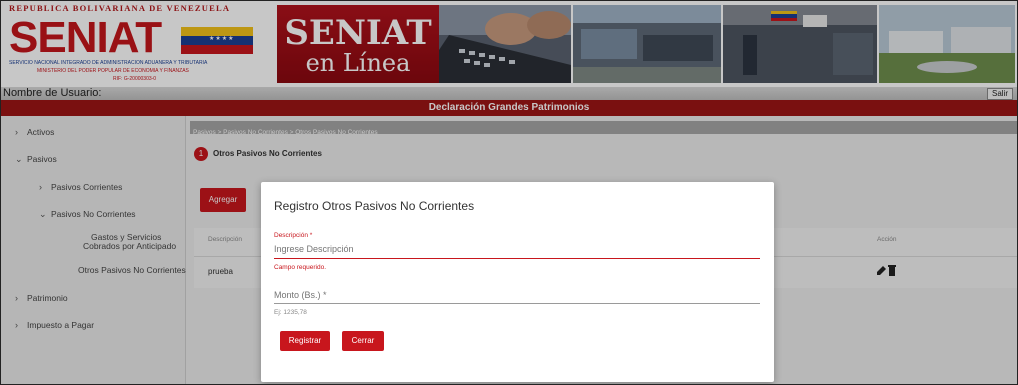 The height and width of the screenshot is (385, 1018). I want to click on descripcion-underline, so click(517, 258).